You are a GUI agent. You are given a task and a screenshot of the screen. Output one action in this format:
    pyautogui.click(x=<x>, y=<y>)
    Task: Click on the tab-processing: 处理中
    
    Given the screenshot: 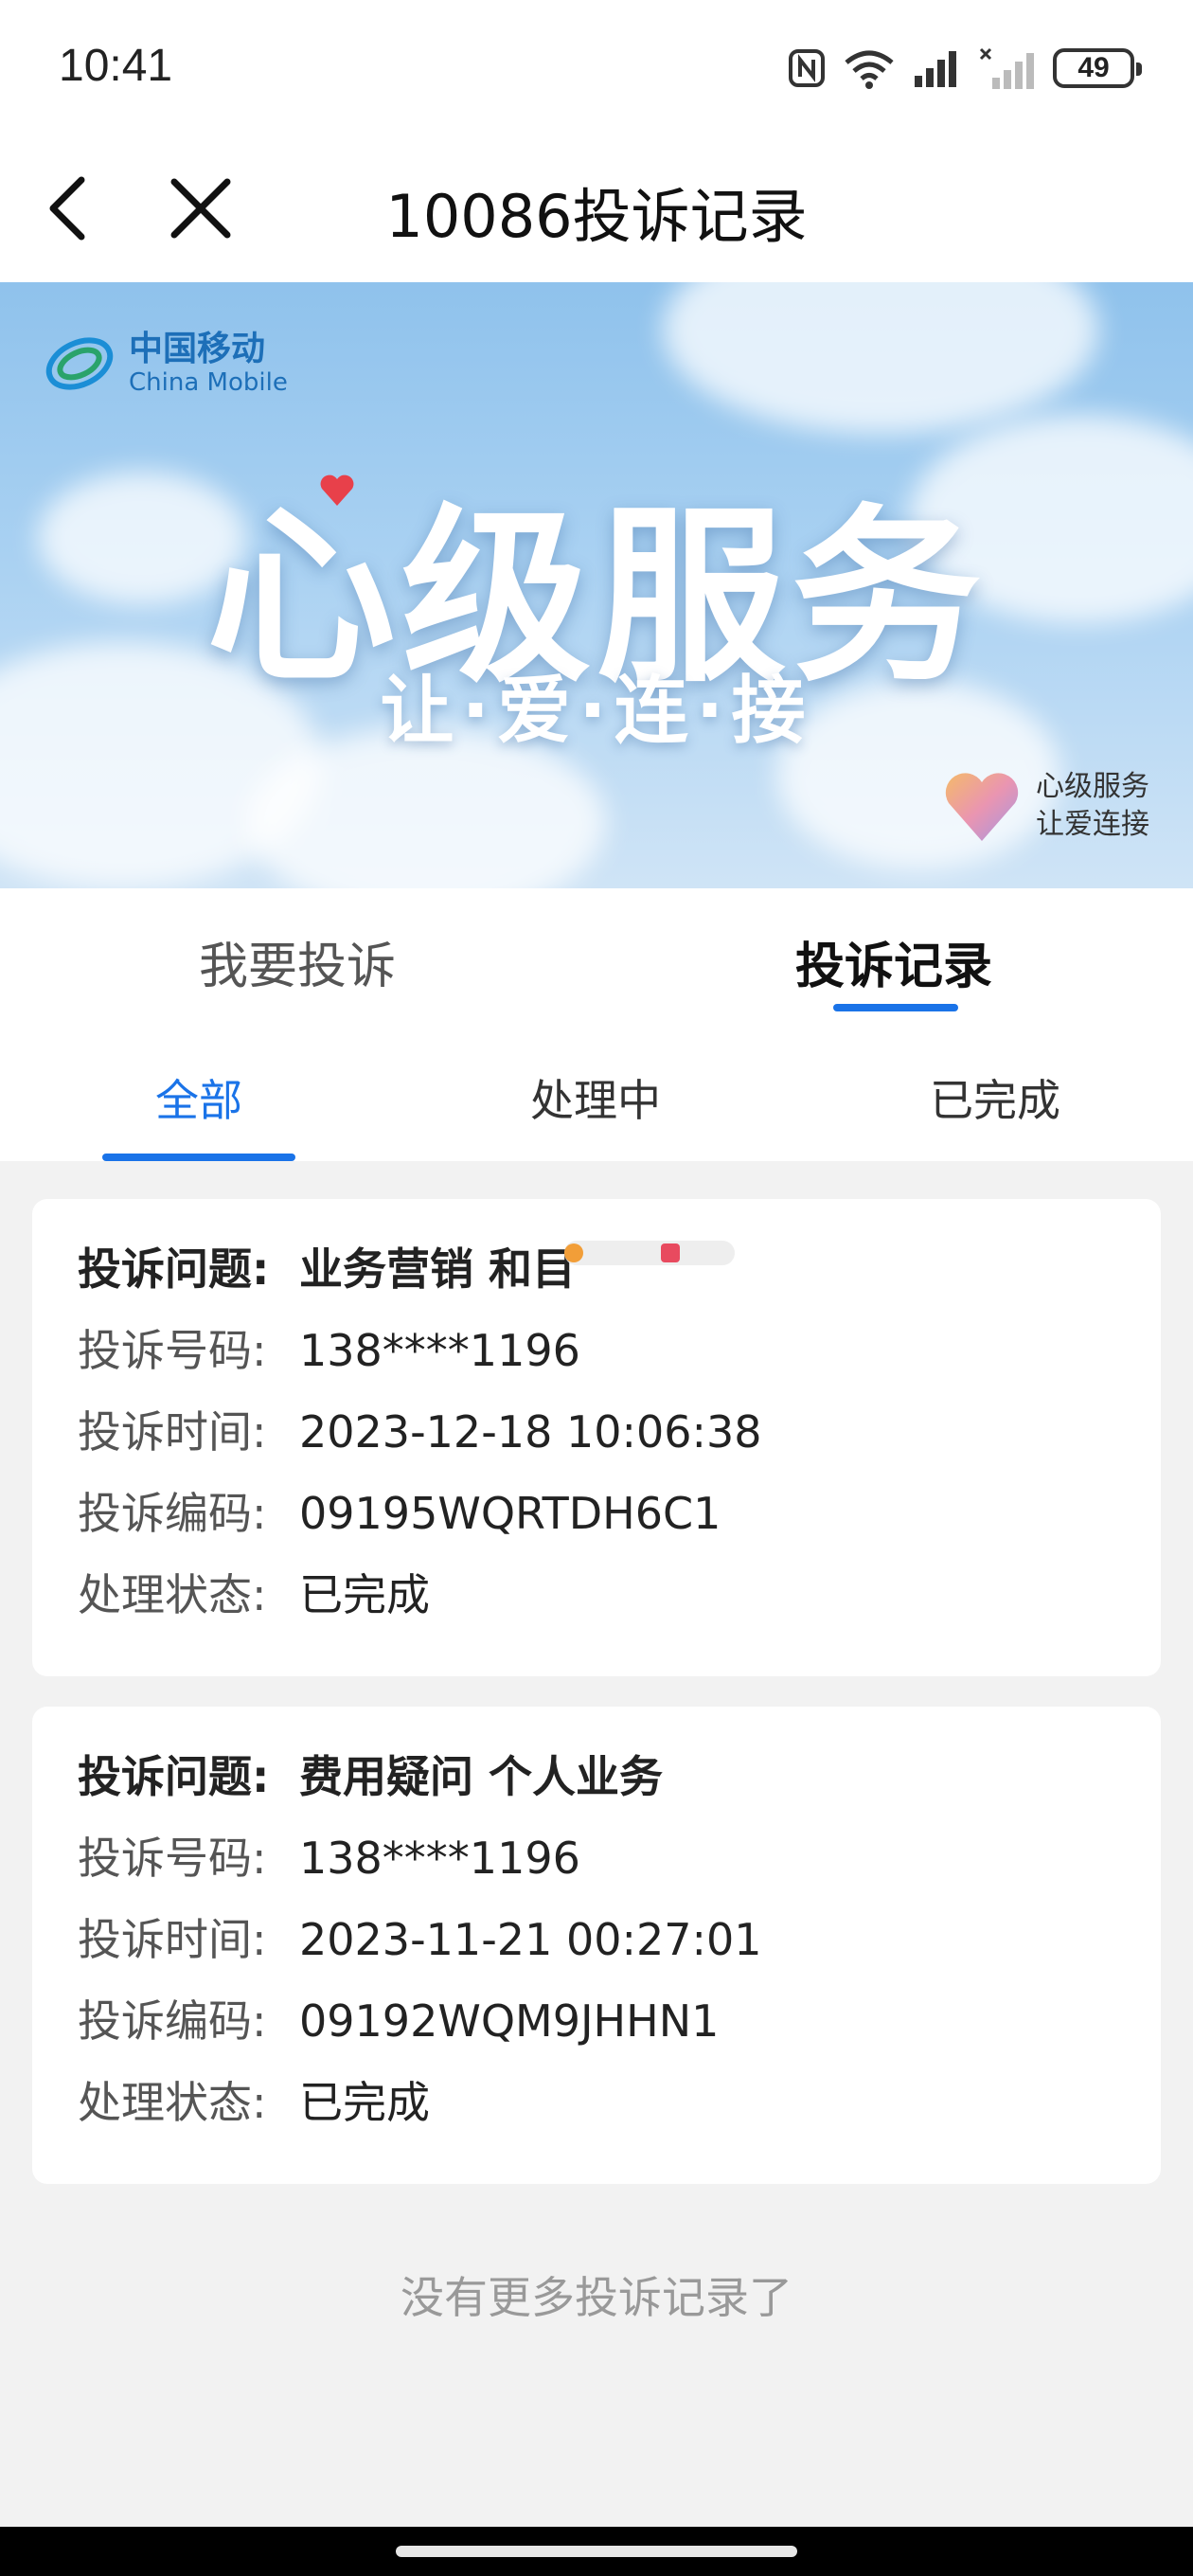 What is the action you would take?
    pyautogui.click(x=595, y=1097)
    